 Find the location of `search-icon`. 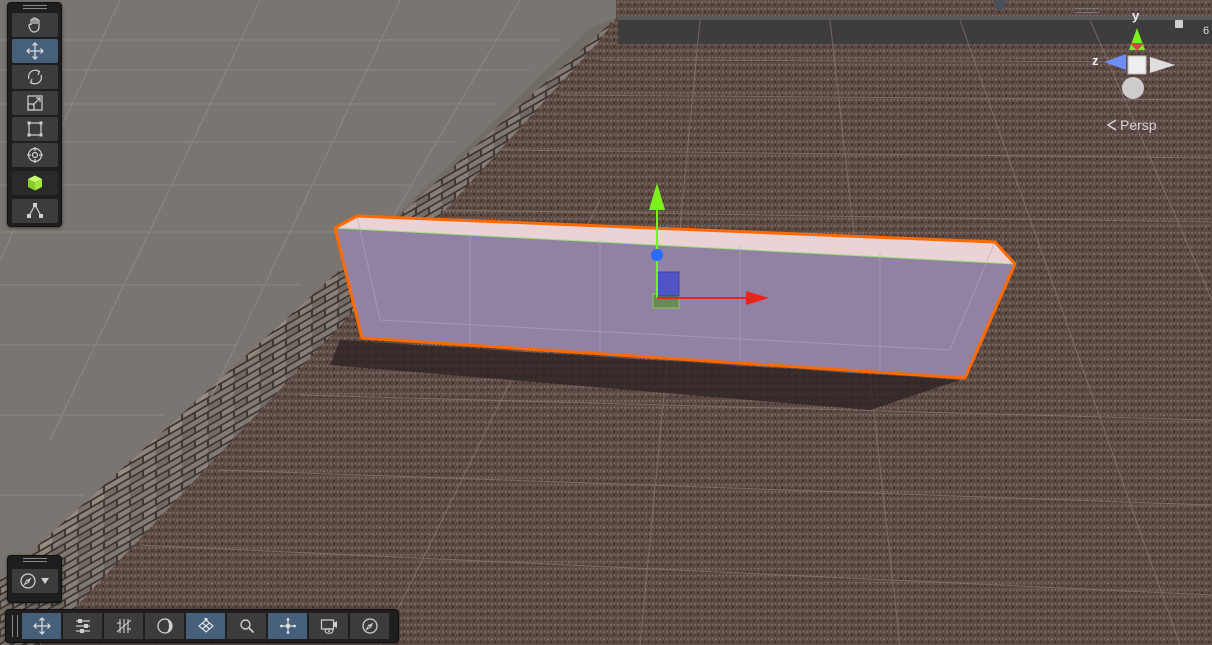

search-icon is located at coordinates (246, 626).